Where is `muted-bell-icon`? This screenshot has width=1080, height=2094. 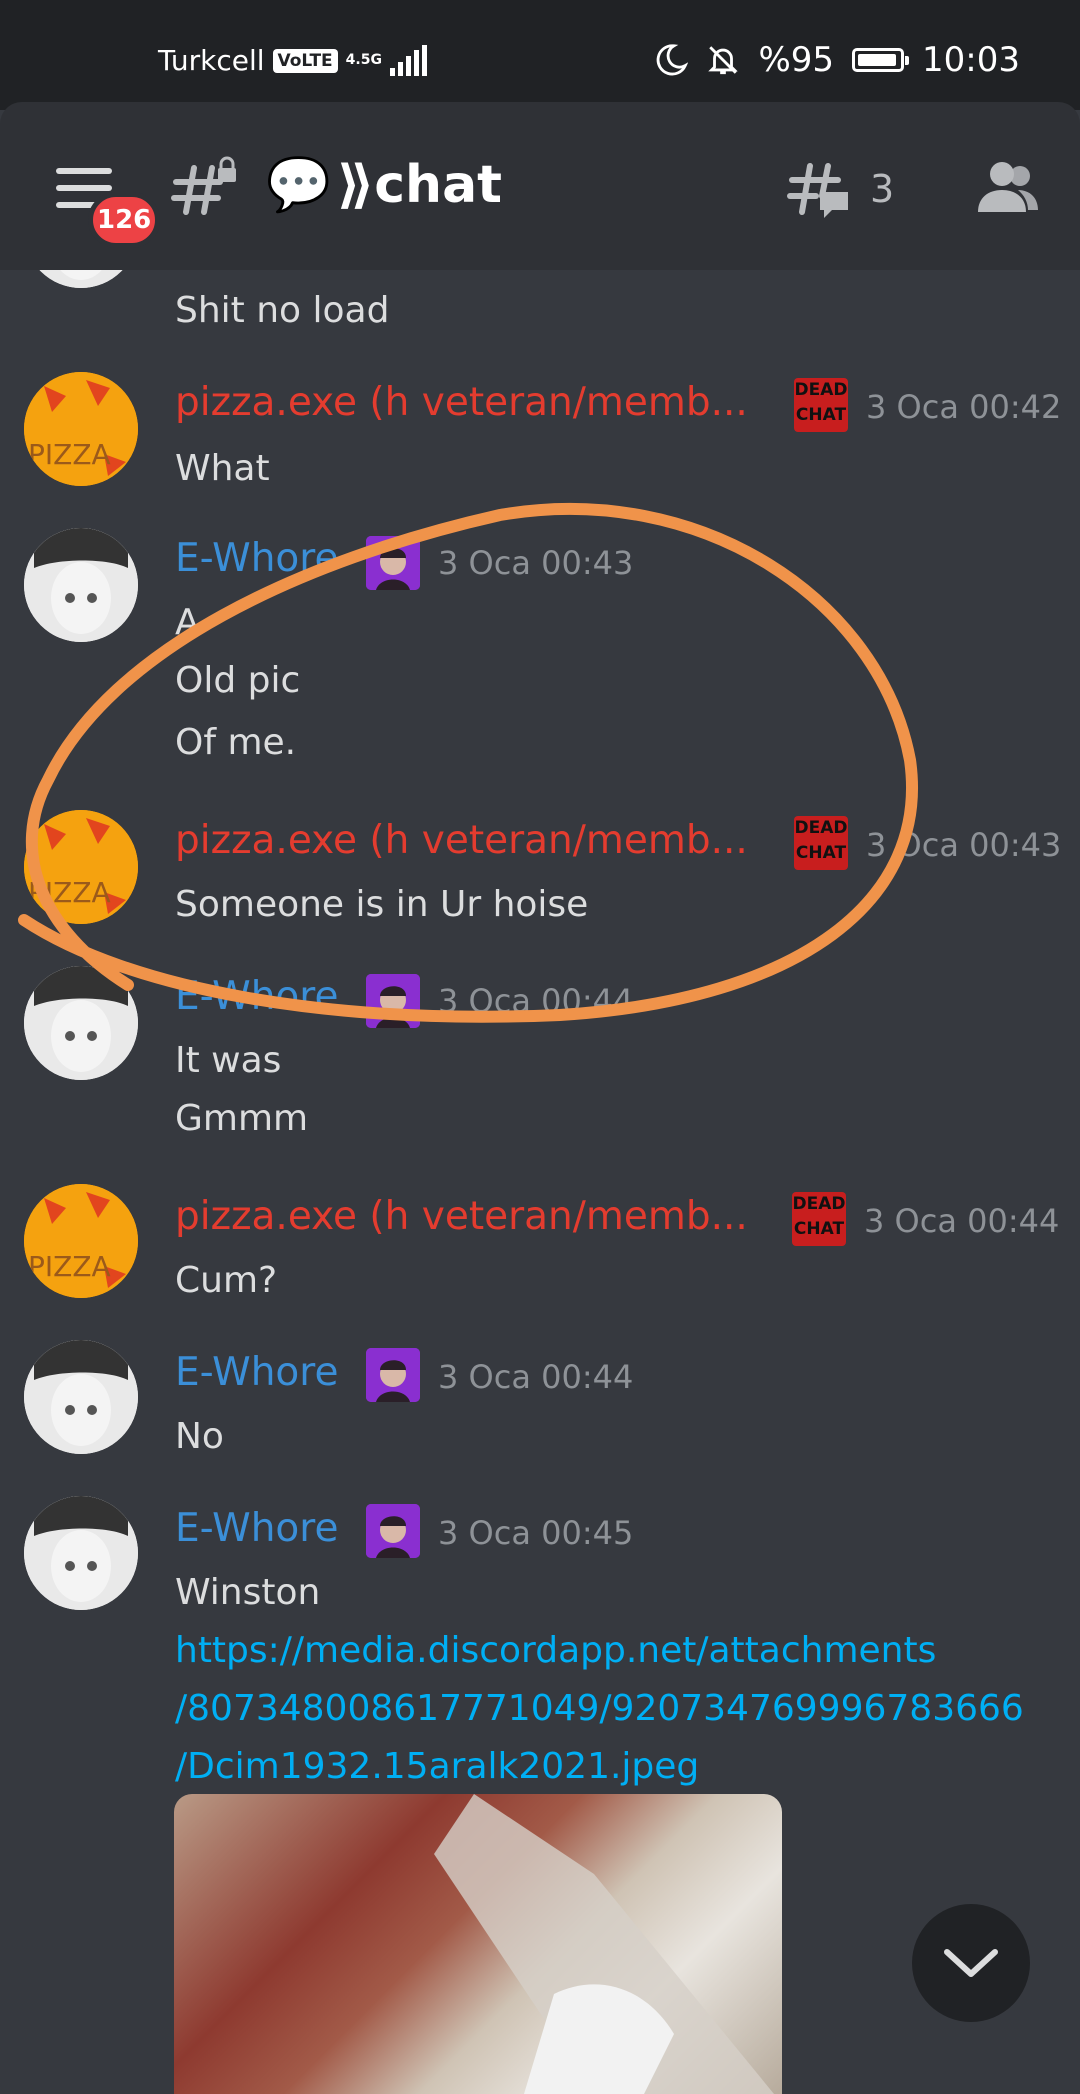
muted-bell-icon is located at coordinates (723, 60).